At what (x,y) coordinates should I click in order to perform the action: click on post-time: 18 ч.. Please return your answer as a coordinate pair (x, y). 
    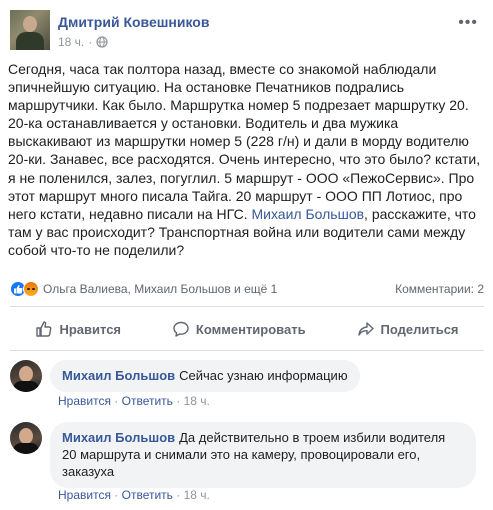
    Looking at the image, I should click on (71, 42).